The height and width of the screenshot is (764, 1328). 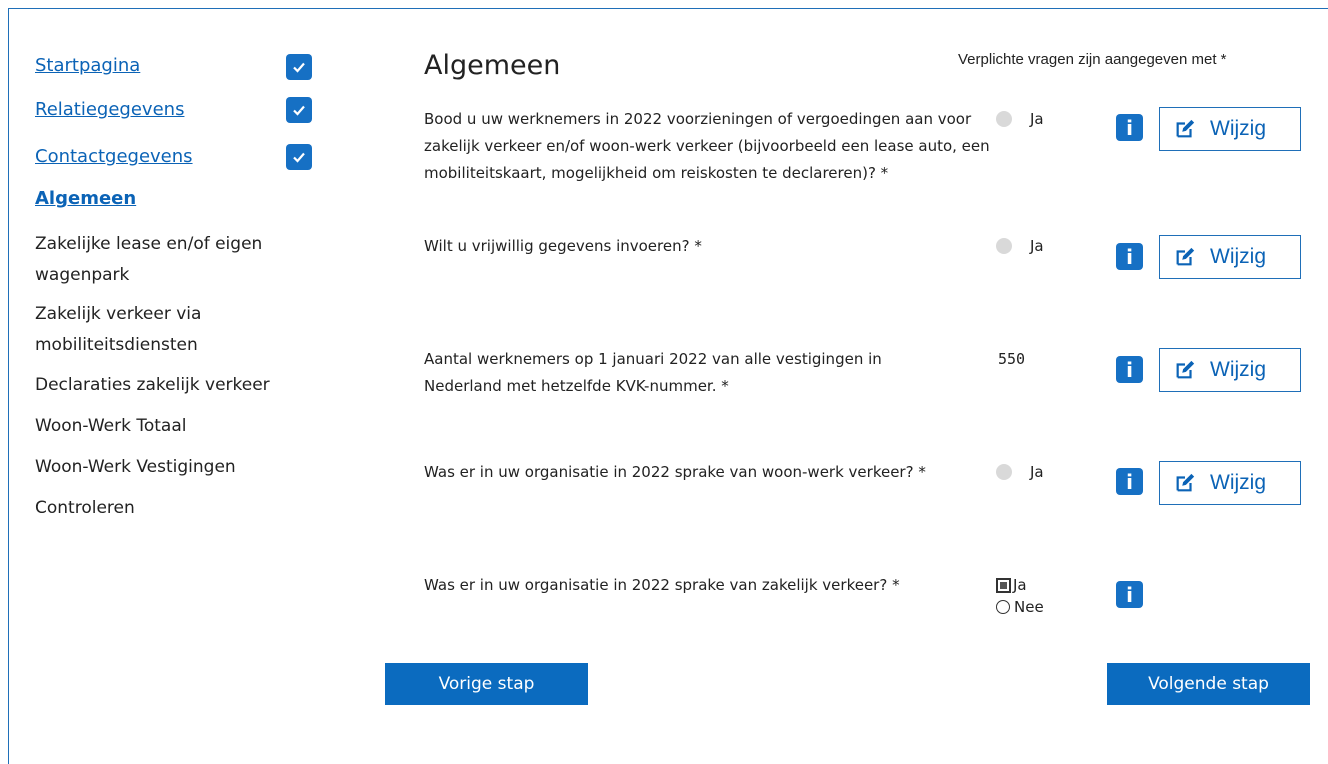 I want to click on next-step-button: Volgende stap, so click(x=1208, y=684).